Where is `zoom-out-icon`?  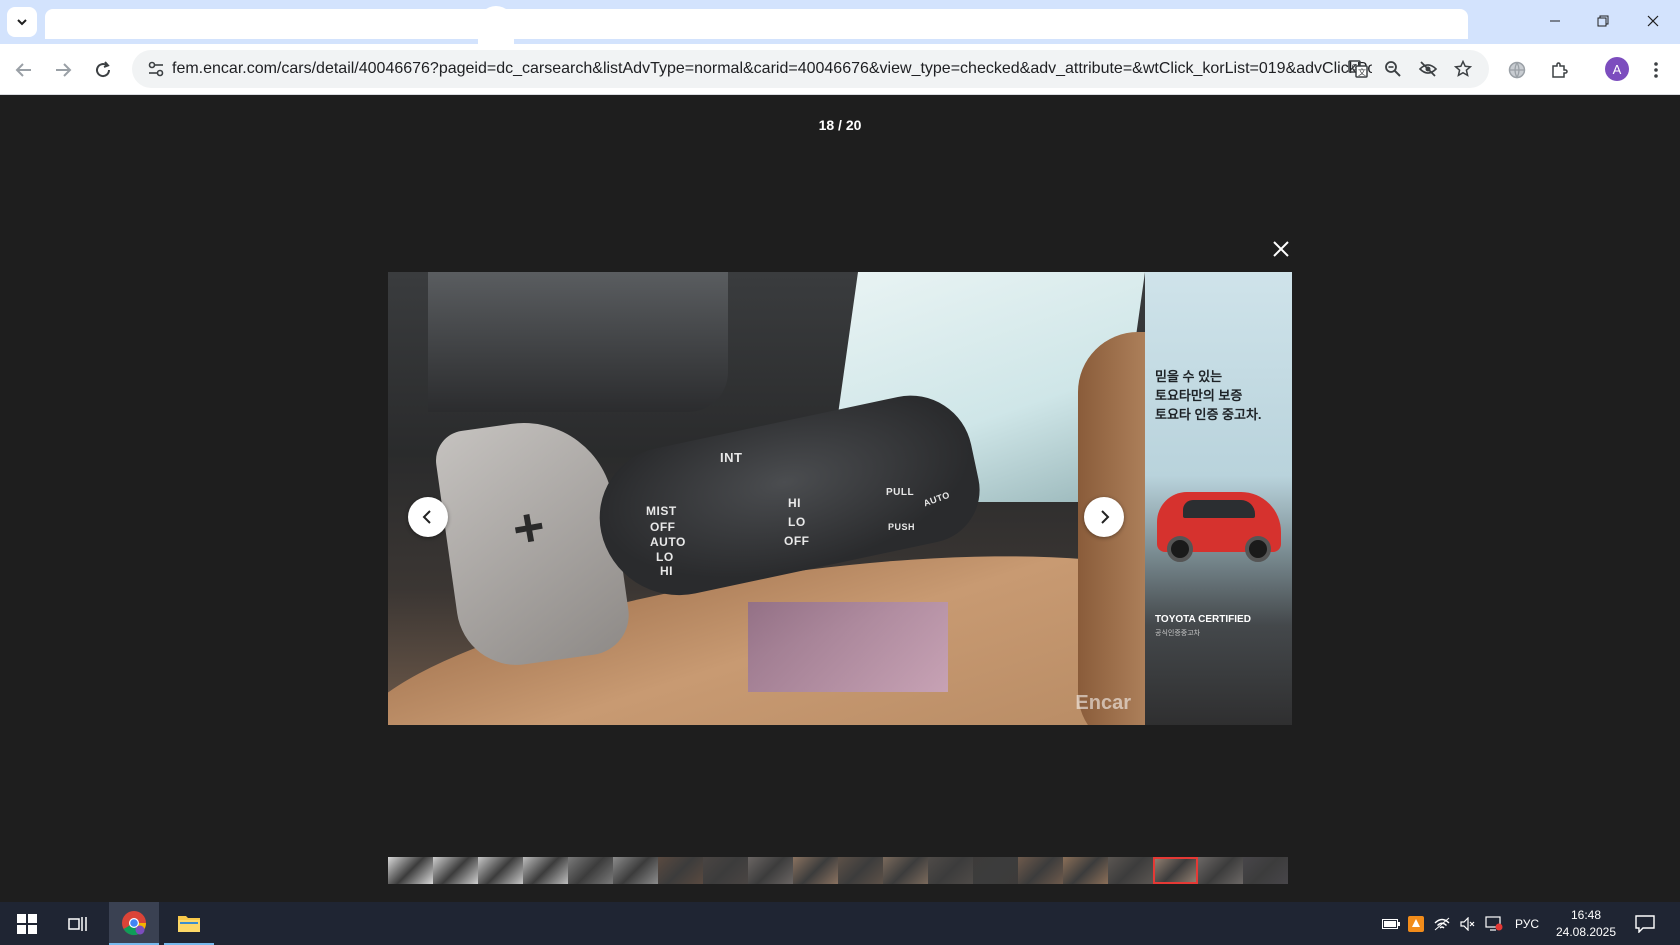 zoom-out-icon is located at coordinates (1393, 69).